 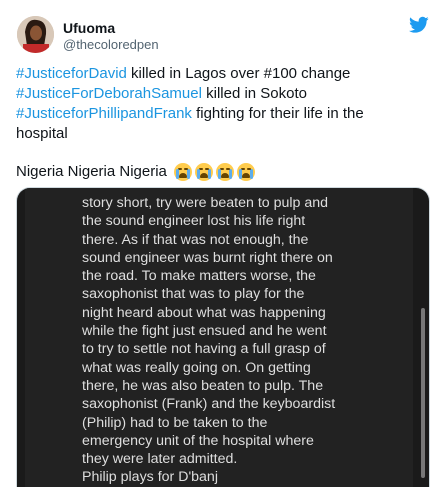 I want to click on screenshot-line: while the fight just ensued and he went, so click(x=204, y=331).